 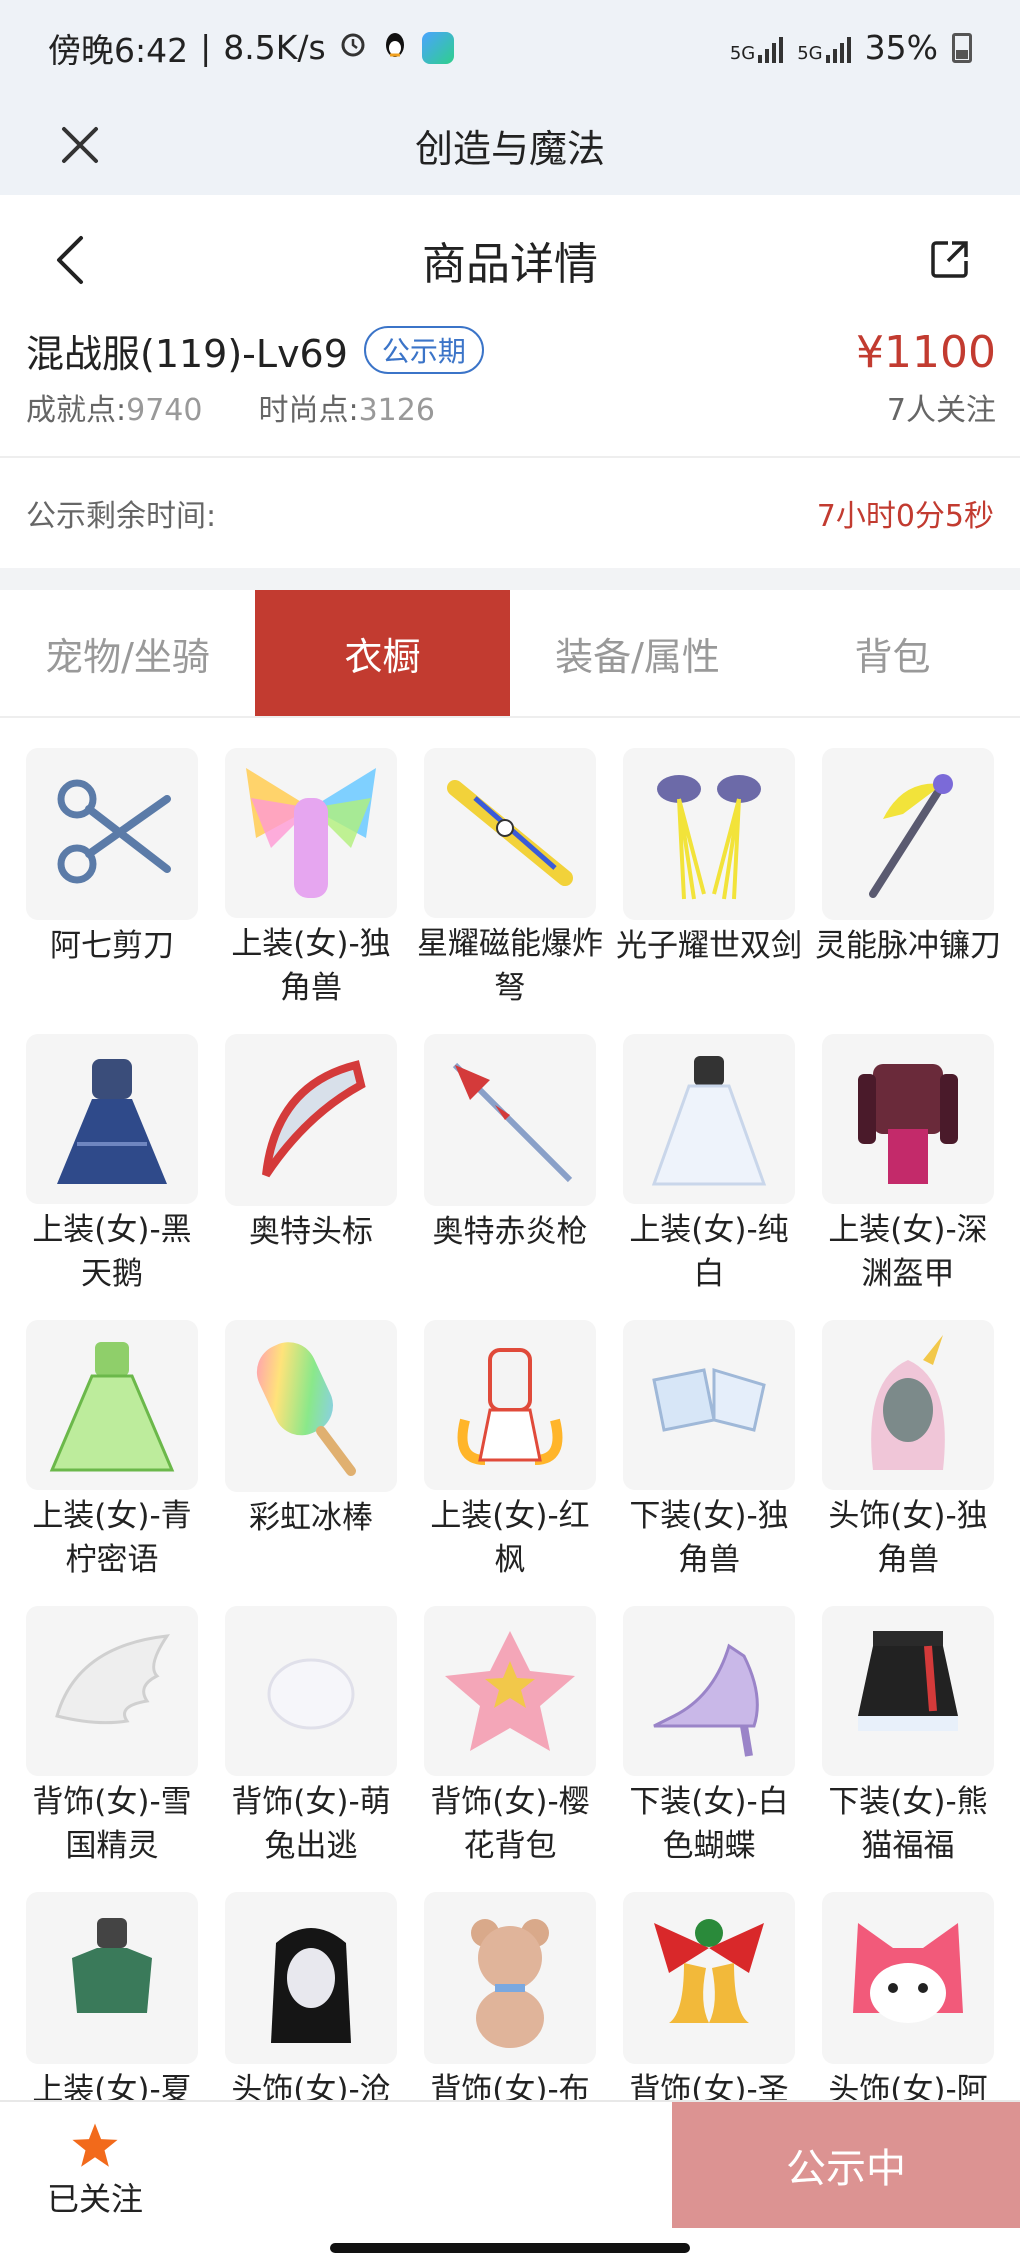 What do you see at coordinates (70, 260) in the screenshot?
I see `back-chevron-icon` at bounding box center [70, 260].